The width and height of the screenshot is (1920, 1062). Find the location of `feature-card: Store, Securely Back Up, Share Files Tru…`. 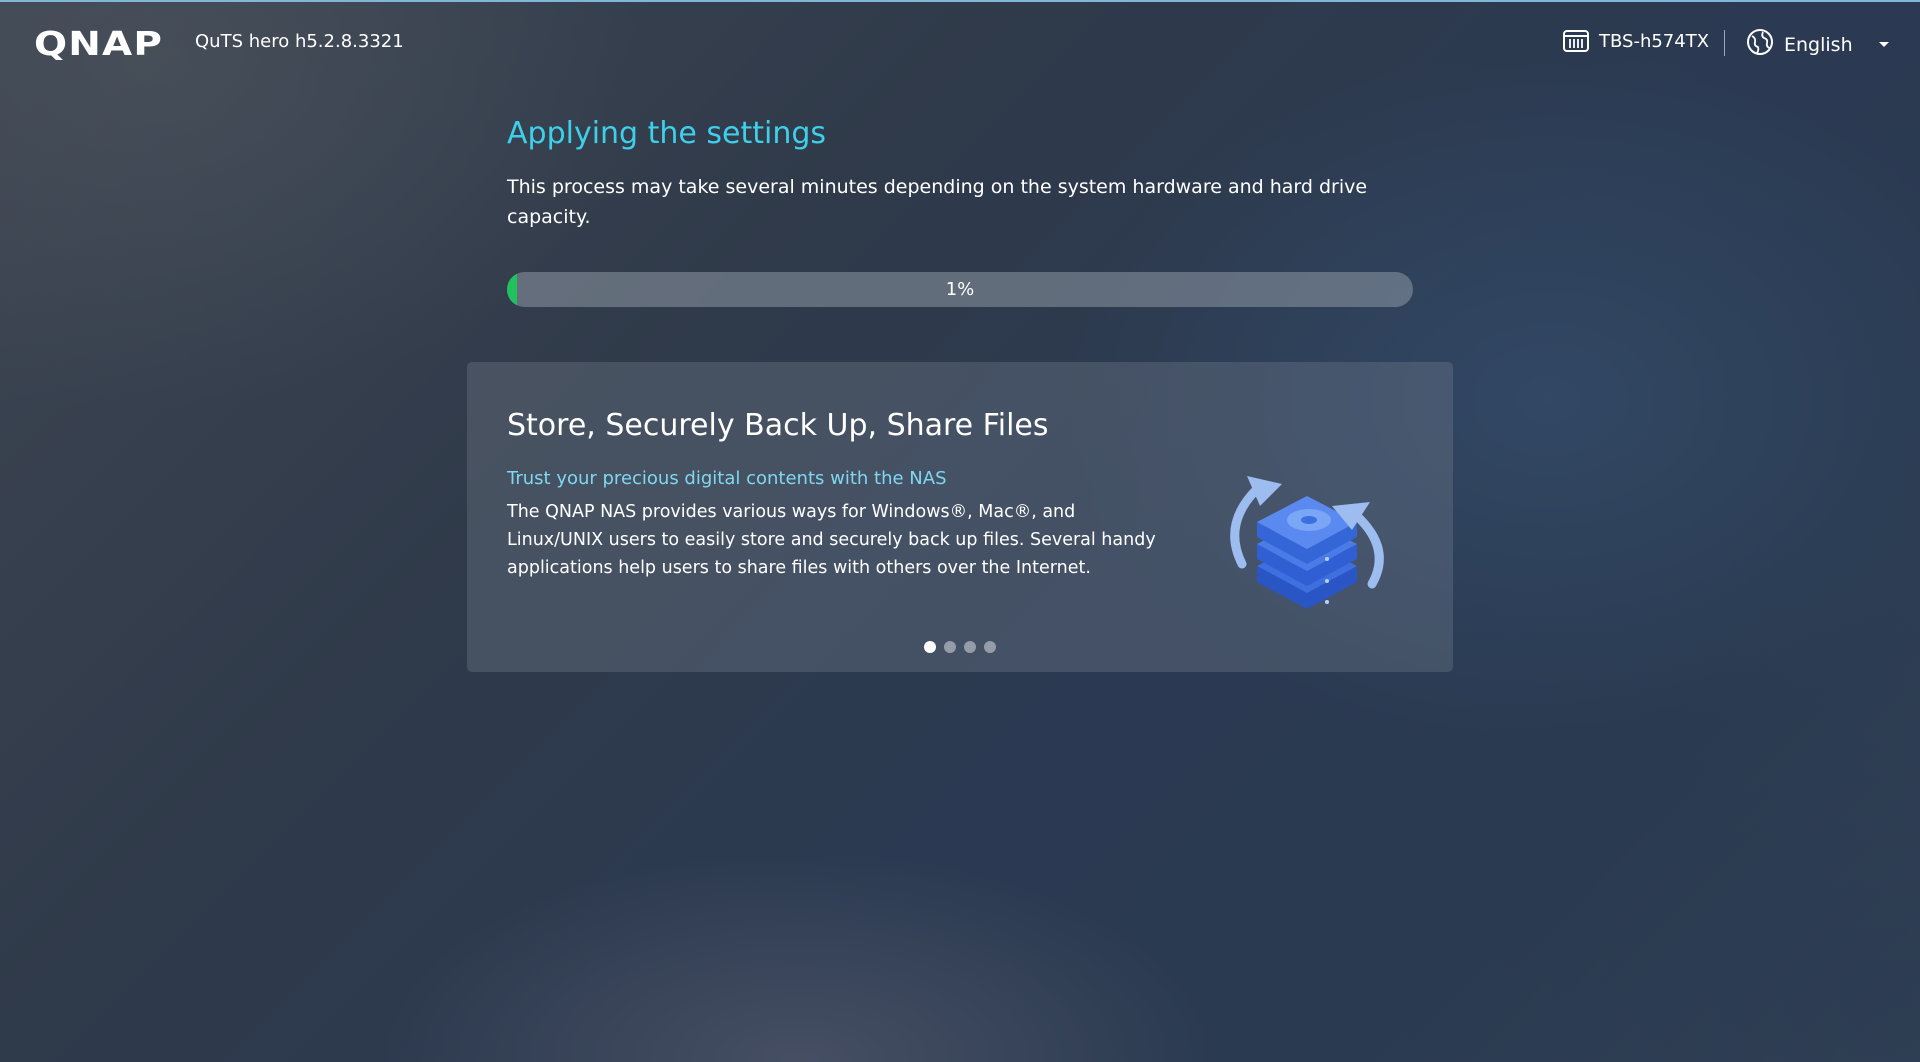

feature-card: Store, Securely Back Up, Share Files Tru… is located at coordinates (960, 517).